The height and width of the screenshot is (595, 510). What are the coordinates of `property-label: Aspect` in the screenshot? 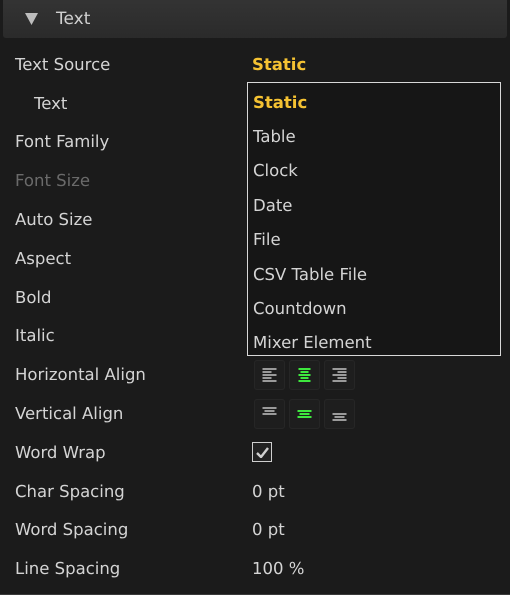 It's located at (43, 258).